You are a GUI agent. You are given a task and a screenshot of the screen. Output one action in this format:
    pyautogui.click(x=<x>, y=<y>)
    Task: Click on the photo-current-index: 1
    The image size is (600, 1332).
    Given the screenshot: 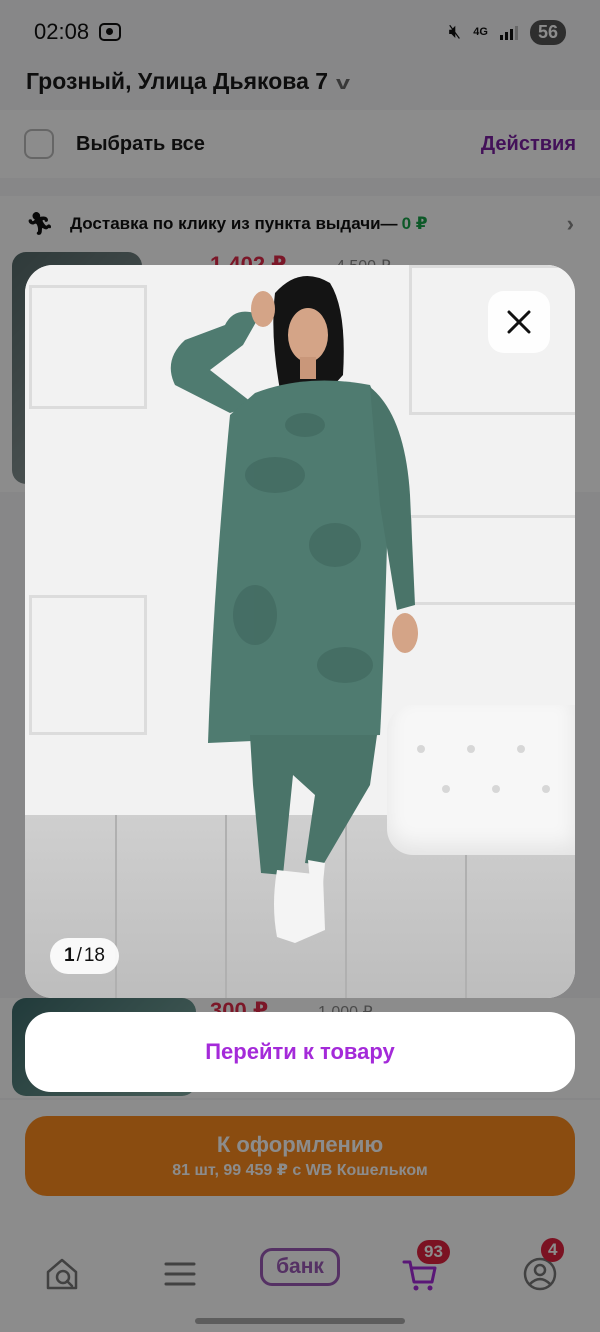 What is the action you would take?
    pyautogui.click(x=69, y=955)
    